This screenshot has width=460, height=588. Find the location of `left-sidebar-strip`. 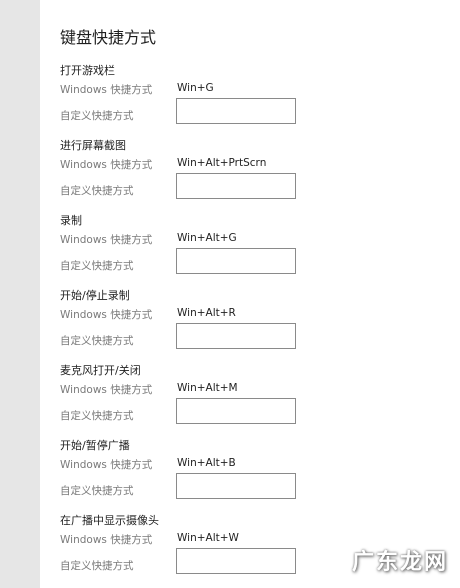

left-sidebar-strip is located at coordinates (20, 294).